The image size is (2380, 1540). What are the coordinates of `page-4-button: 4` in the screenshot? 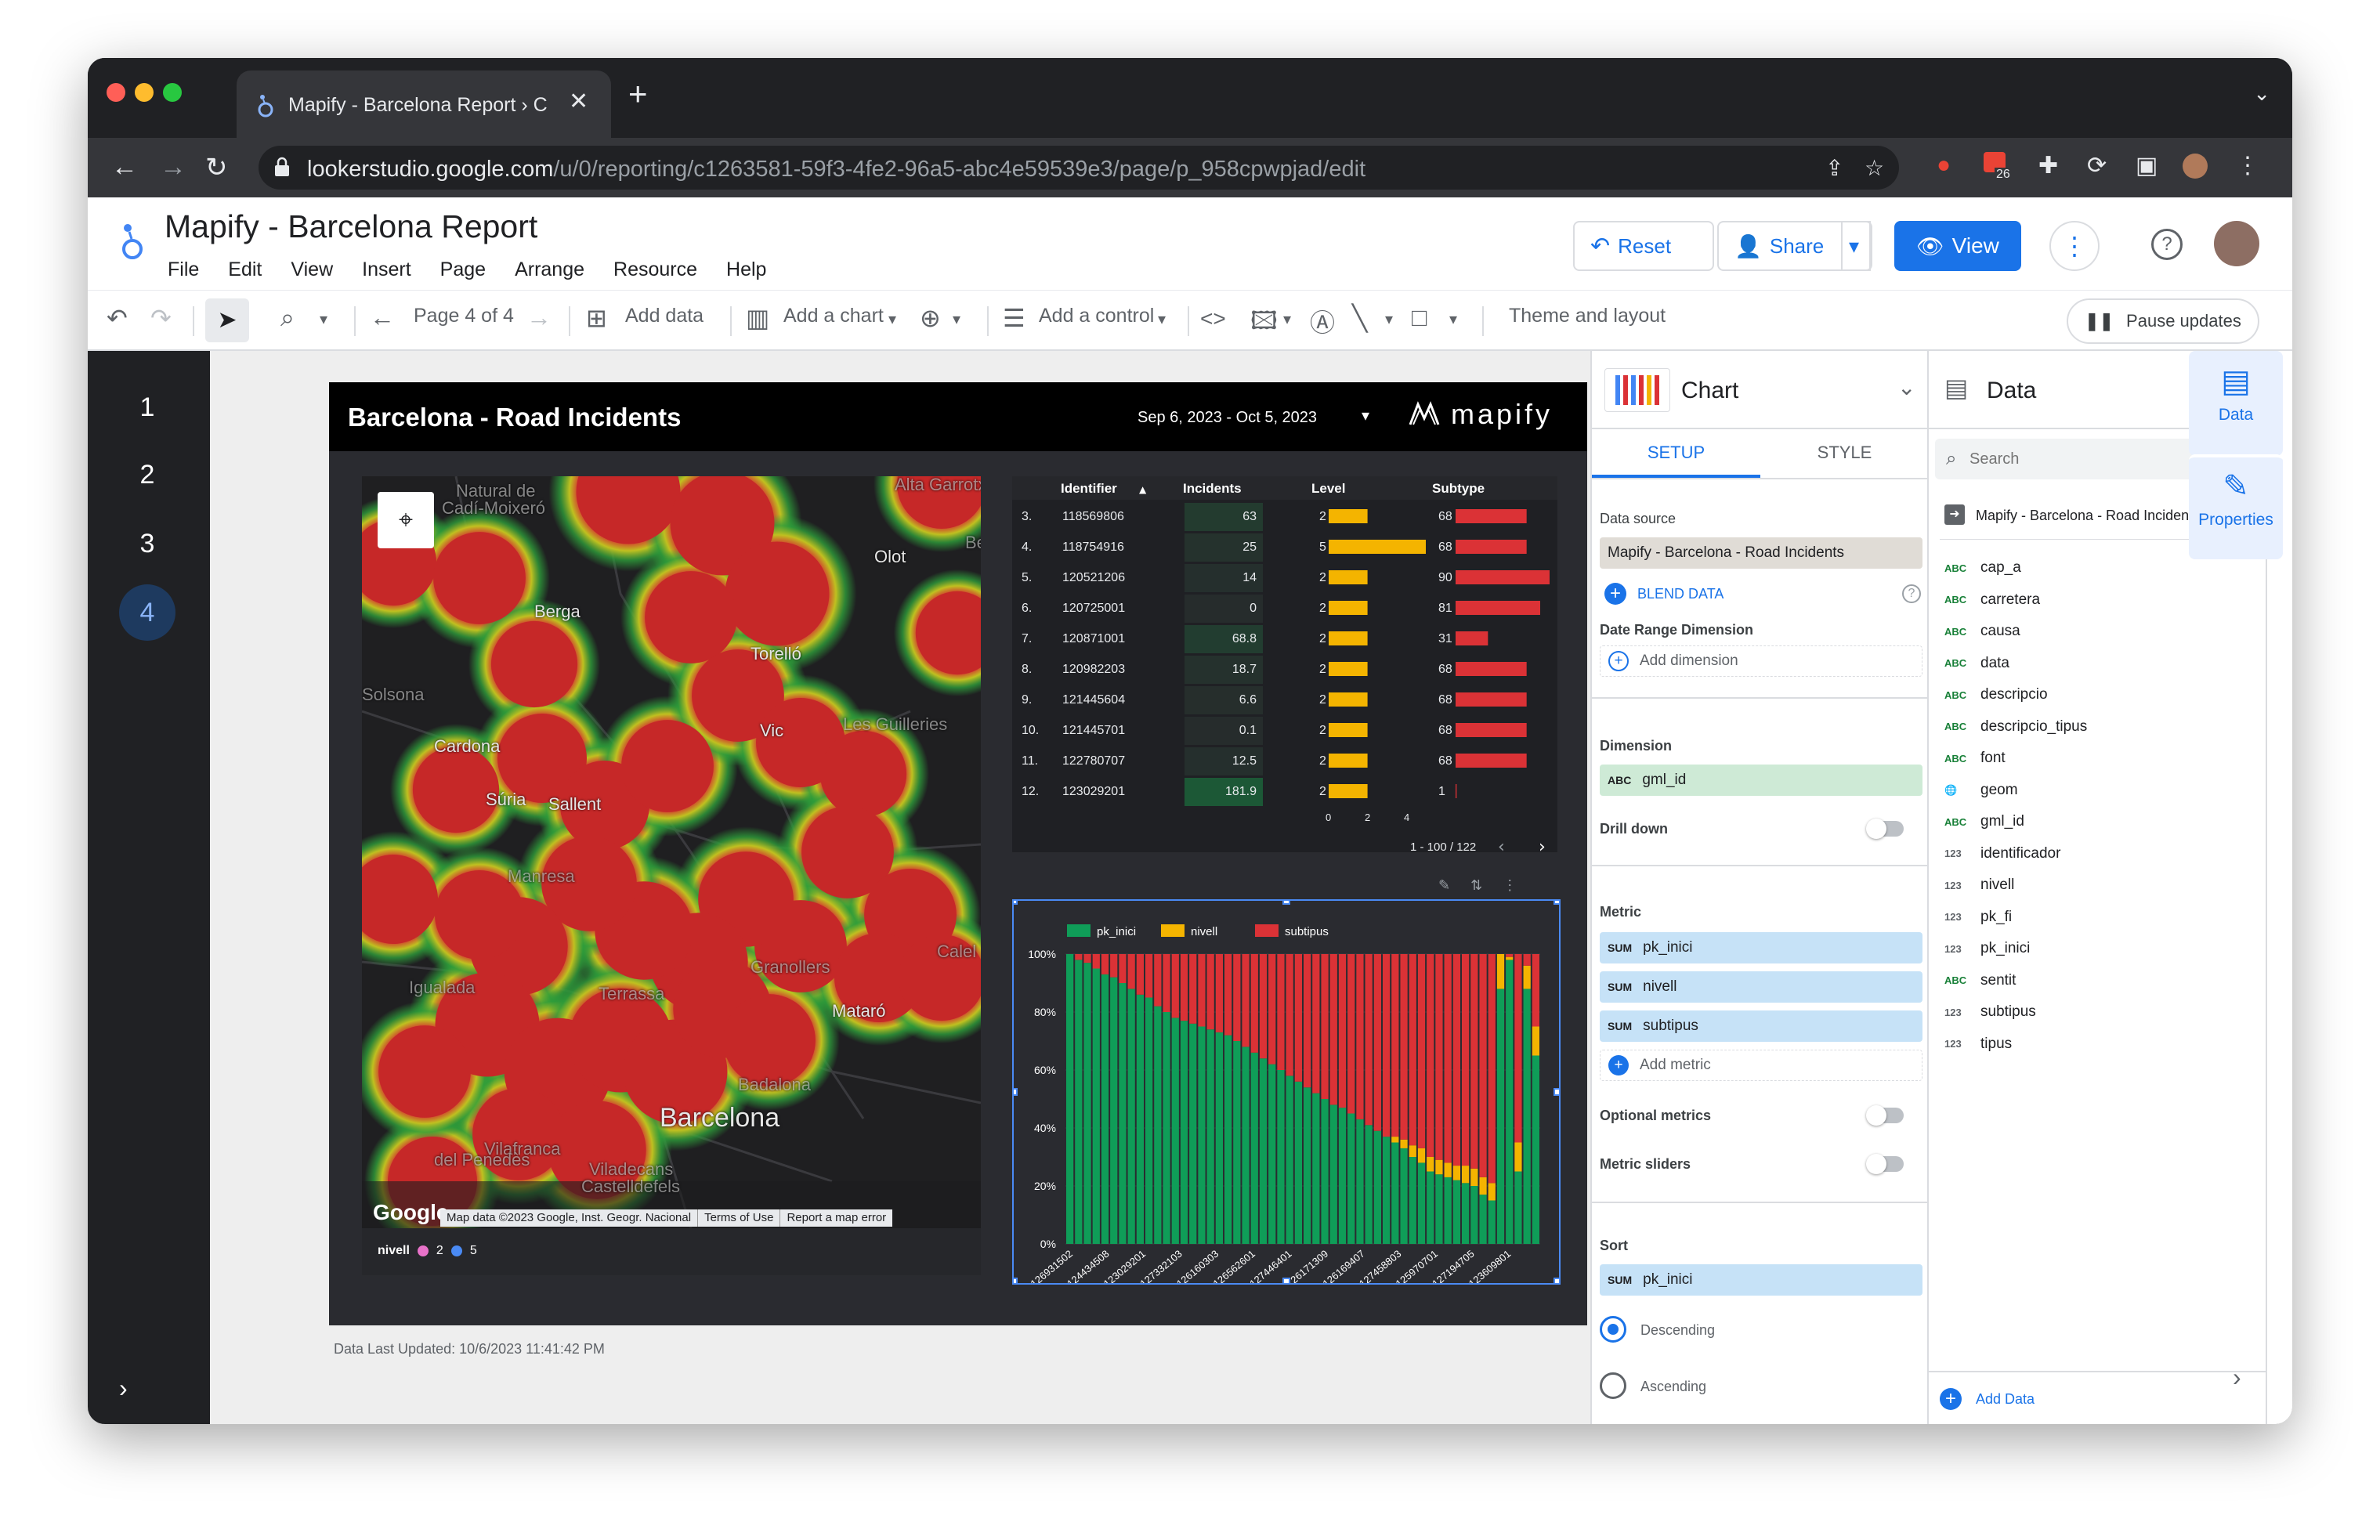 It's located at (147, 612).